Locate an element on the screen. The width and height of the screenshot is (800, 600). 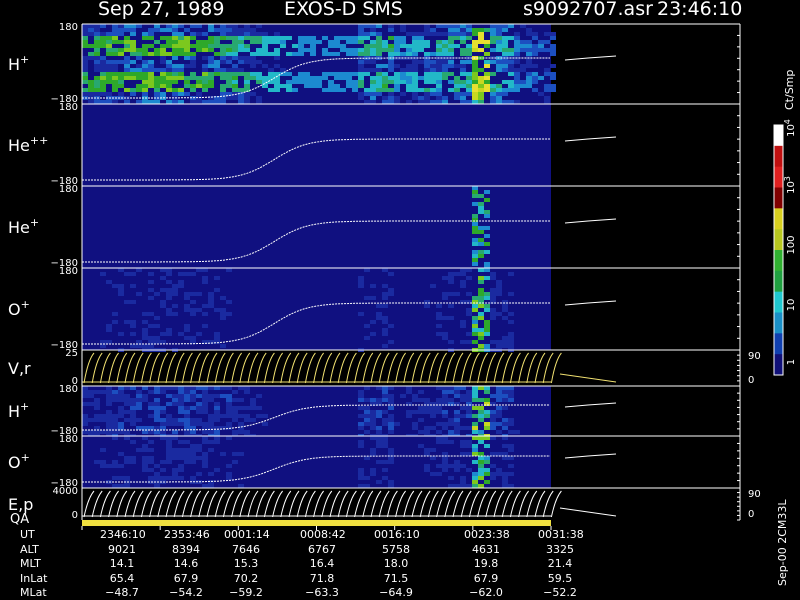
orbit-value: 4631 is located at coordinates (486, 549).